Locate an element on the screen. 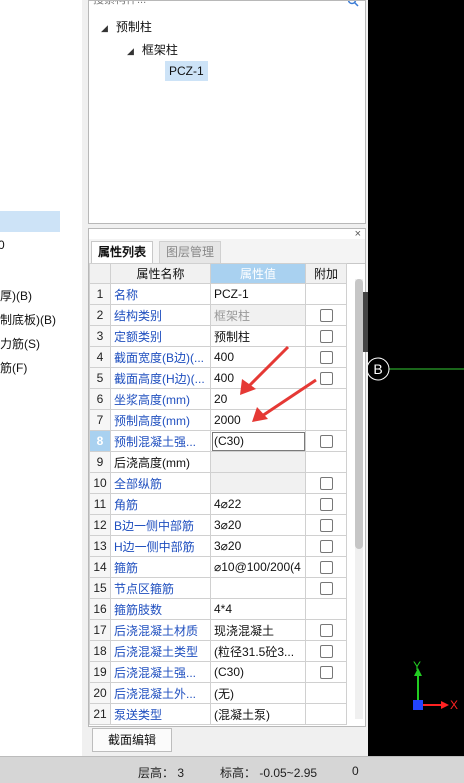 This screenshot has height=783, width=464. tree-node-pcz-1: PCZ-1 is located at coordinates (186, 71).